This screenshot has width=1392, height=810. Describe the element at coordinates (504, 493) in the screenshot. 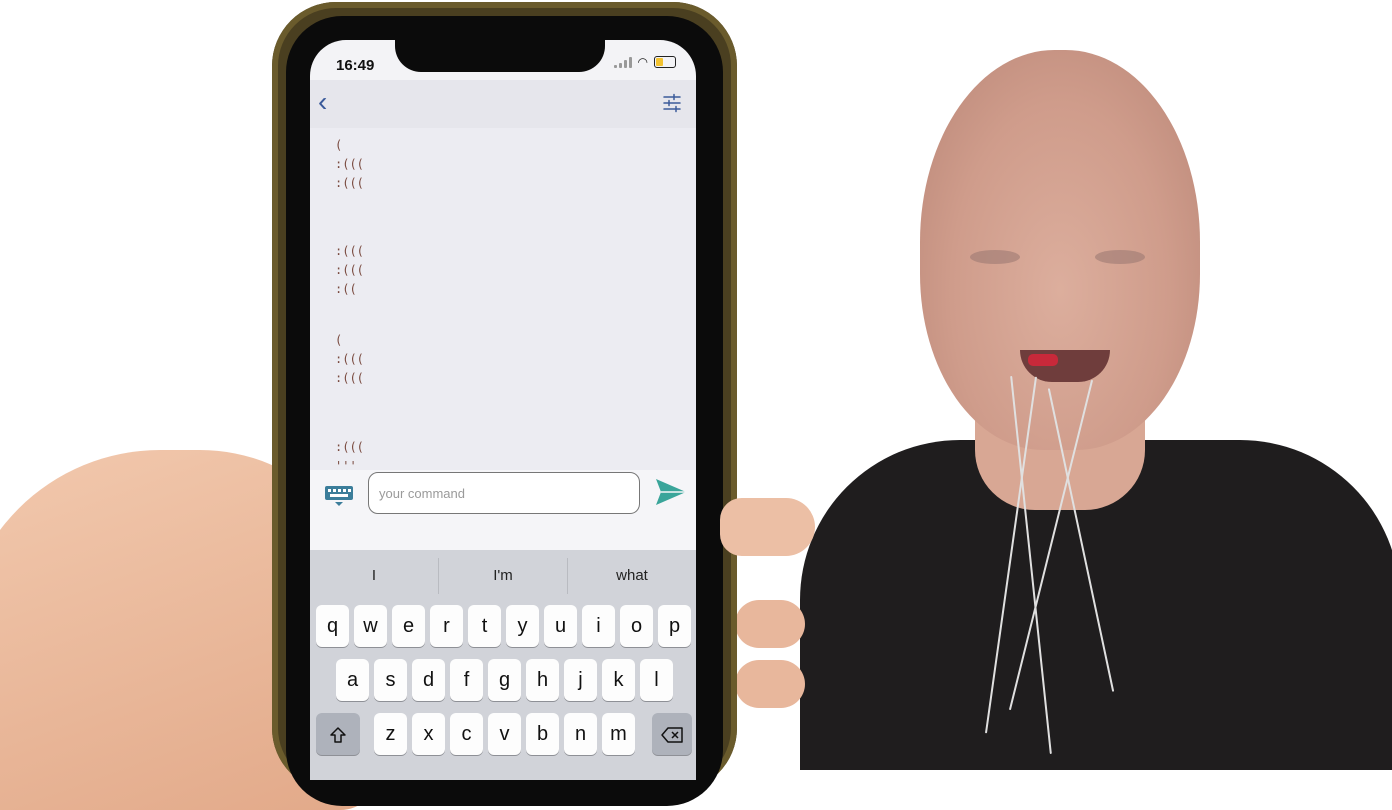

I see `command-input` at that location.